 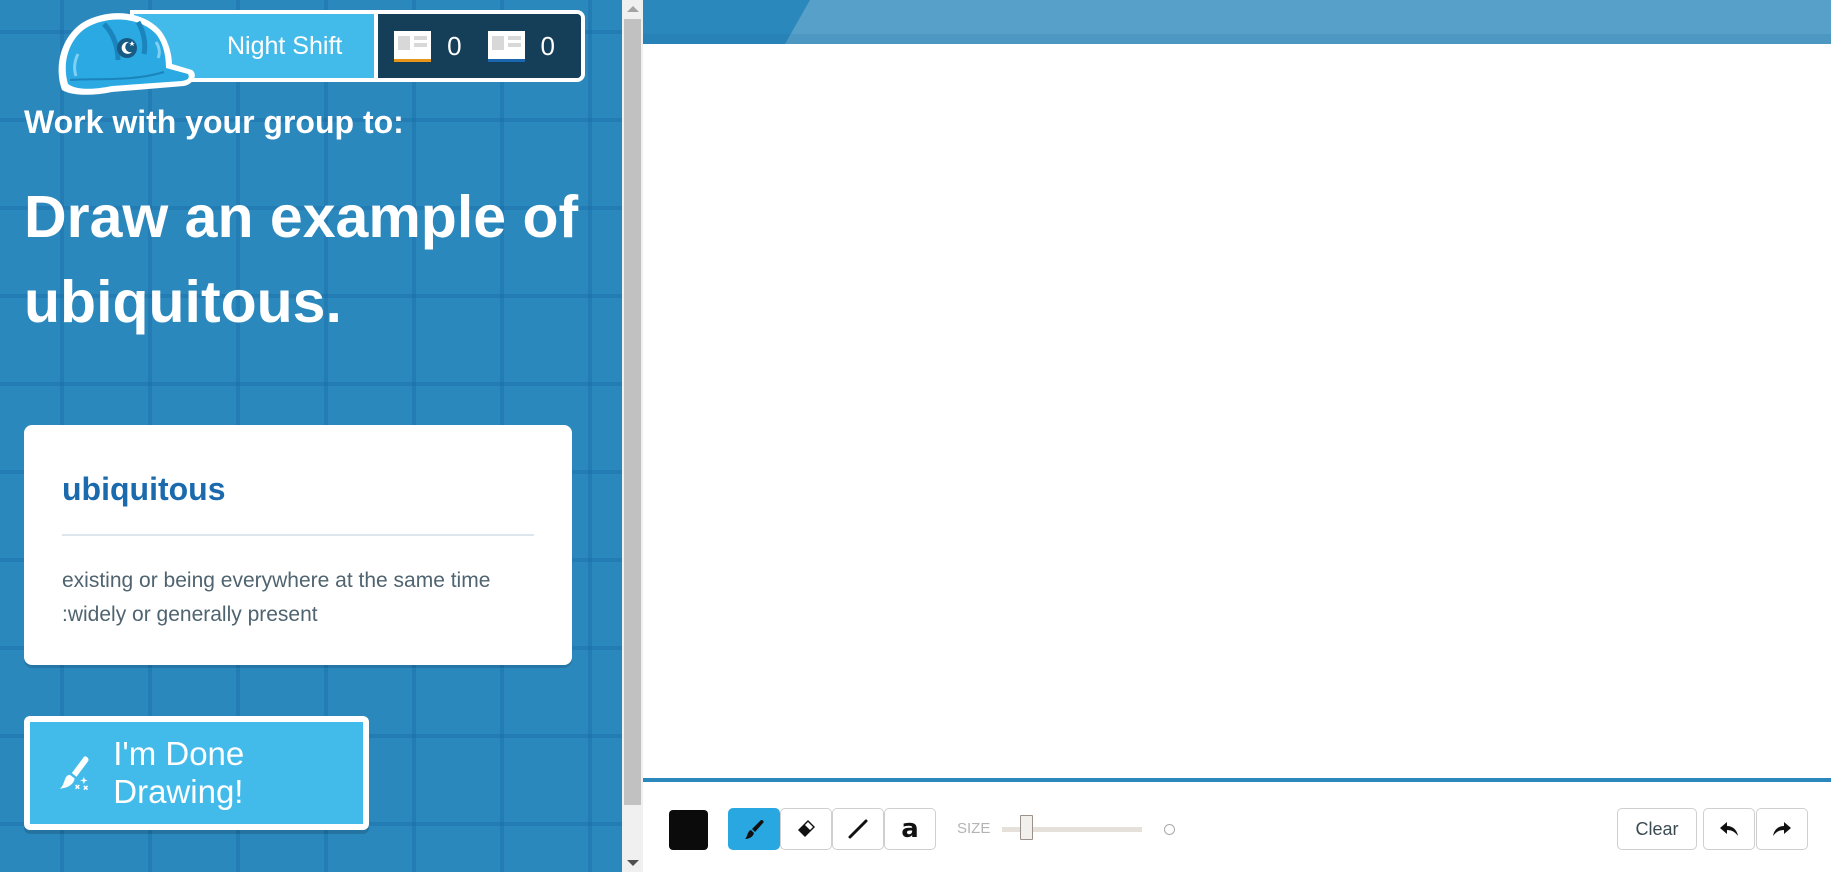 I want to click on scroll-thumb, so click(x=632, y=412).